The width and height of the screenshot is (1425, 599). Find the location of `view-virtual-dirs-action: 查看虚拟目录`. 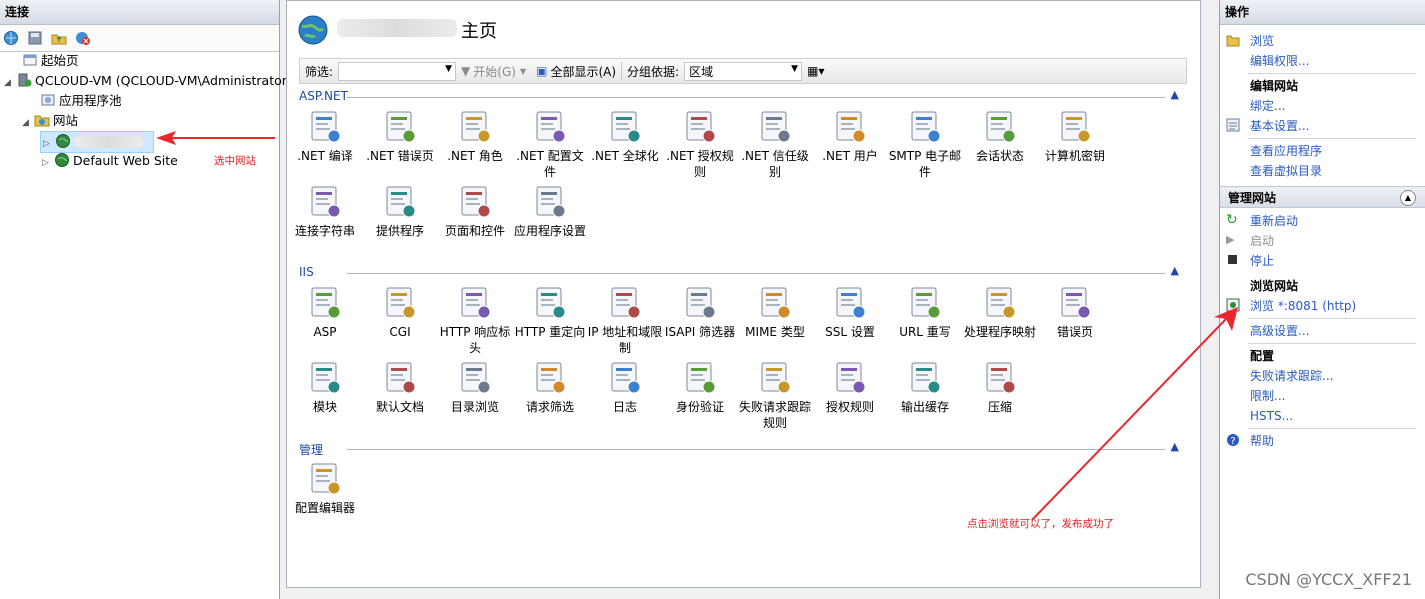

view-virtual-dirs-action: 查看虚拟目录 is located at coordinates (1322, 171).